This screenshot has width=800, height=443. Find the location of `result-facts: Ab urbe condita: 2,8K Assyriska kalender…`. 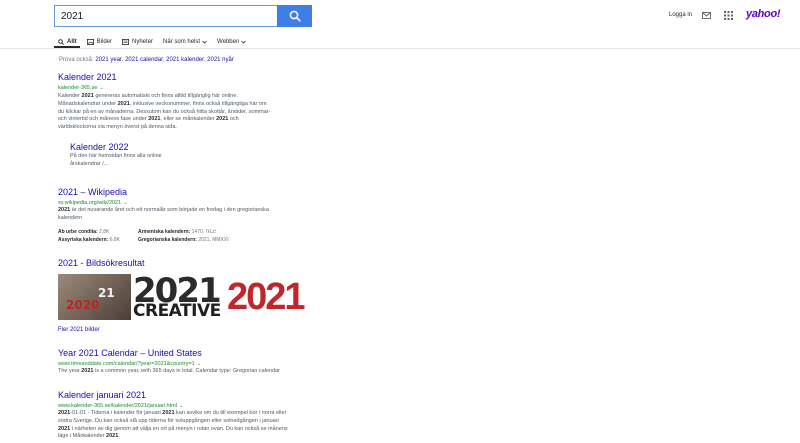

result-facts: Ab urbe condita: 2,8K Assyriska kalender… is located at coordinates (89, 236).